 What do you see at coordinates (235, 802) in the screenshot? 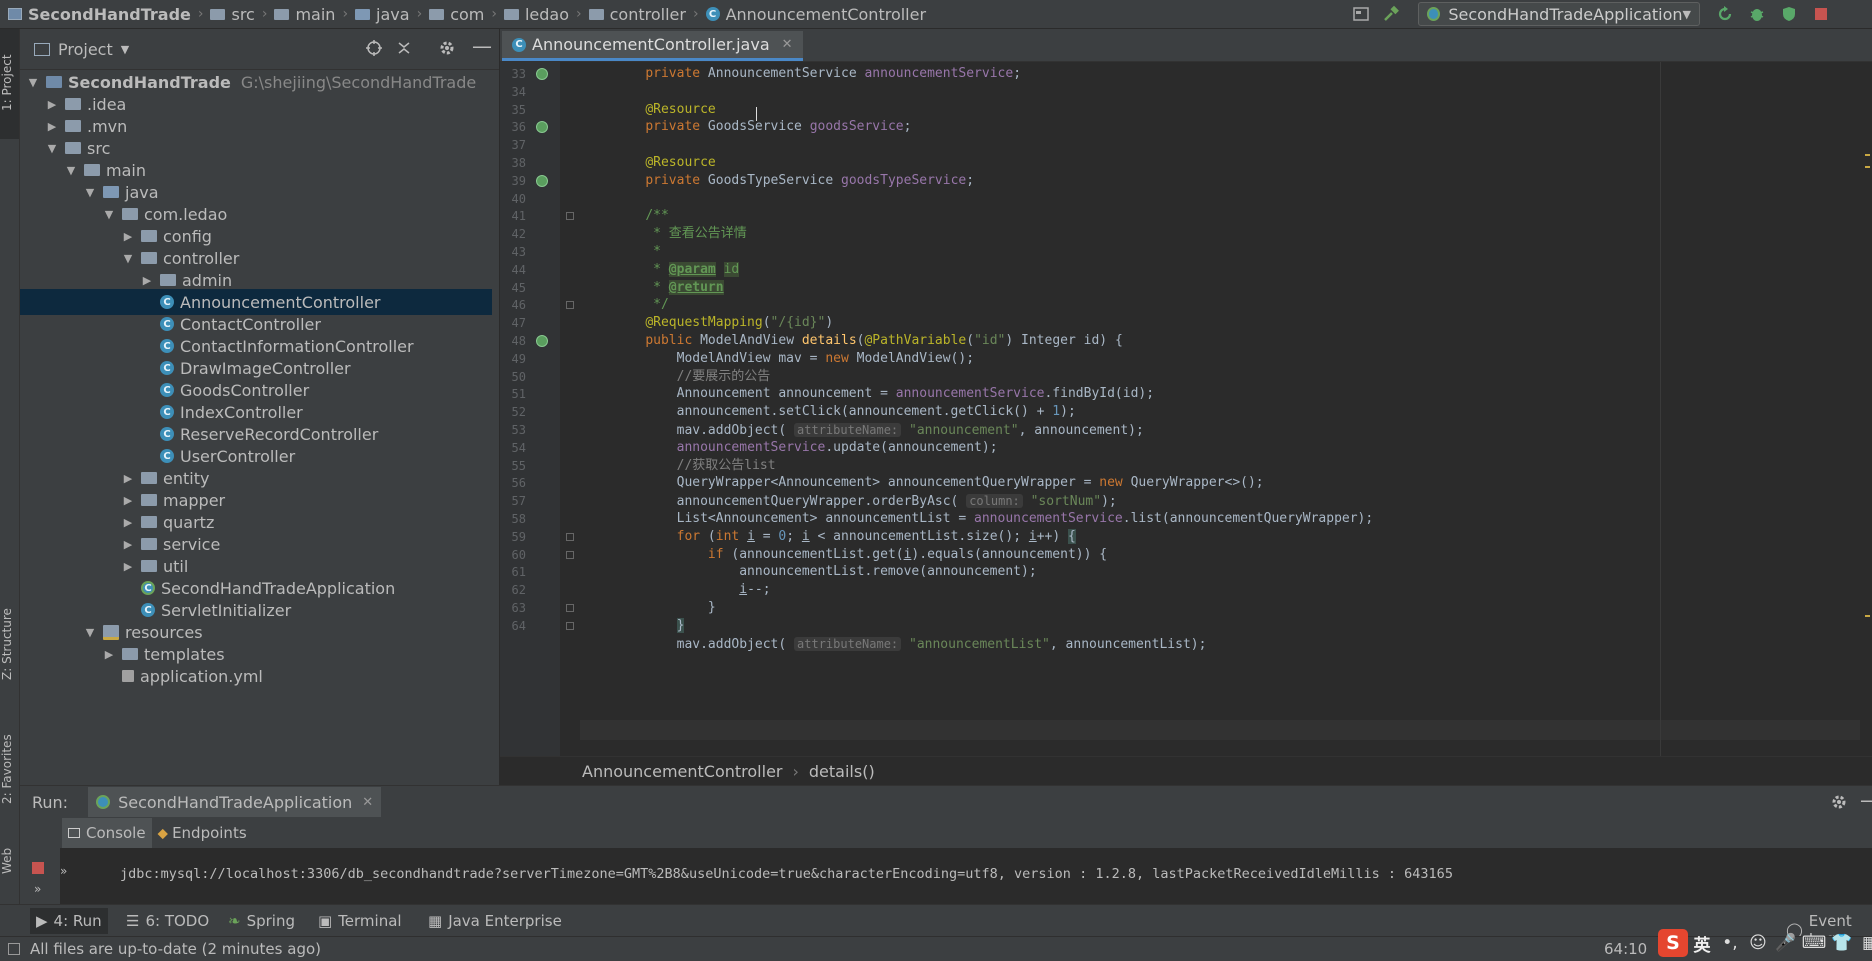
I see `run-config-tab: SecondHandTradeApplication ✕` at bounding box center [235, 802].